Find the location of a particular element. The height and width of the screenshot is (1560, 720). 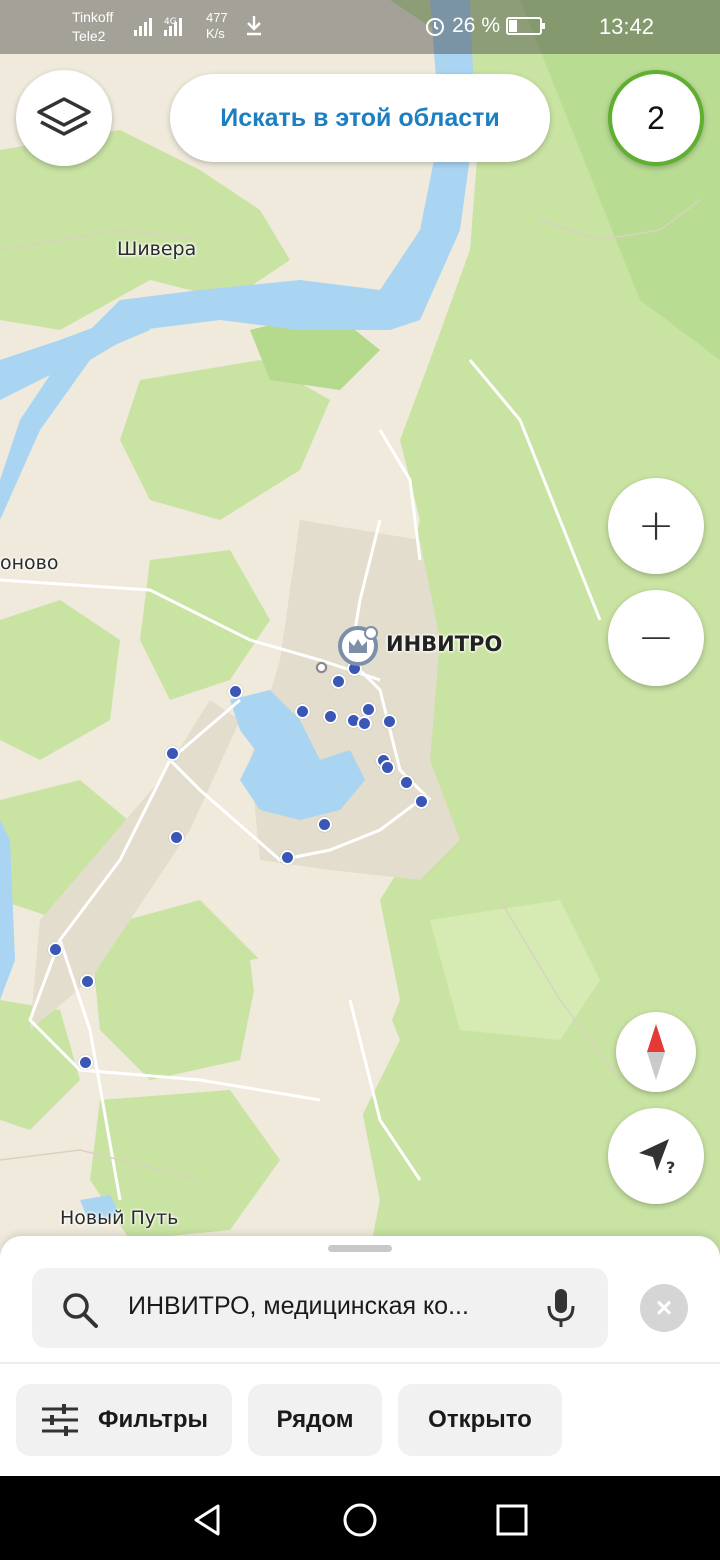

layers-button is located at coordinates (64, 118).